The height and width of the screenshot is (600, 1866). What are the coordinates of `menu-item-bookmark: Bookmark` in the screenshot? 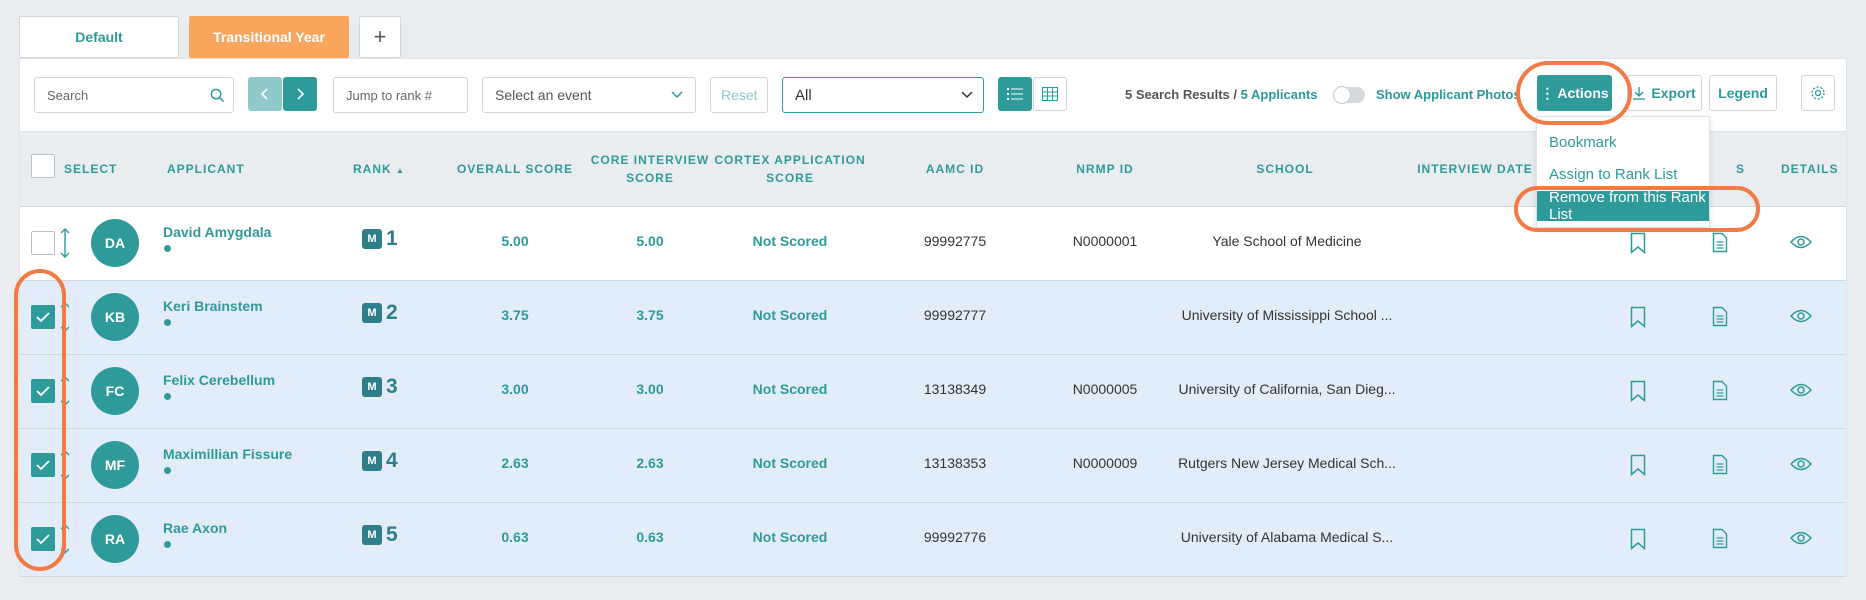 It's located at (1623, 142).